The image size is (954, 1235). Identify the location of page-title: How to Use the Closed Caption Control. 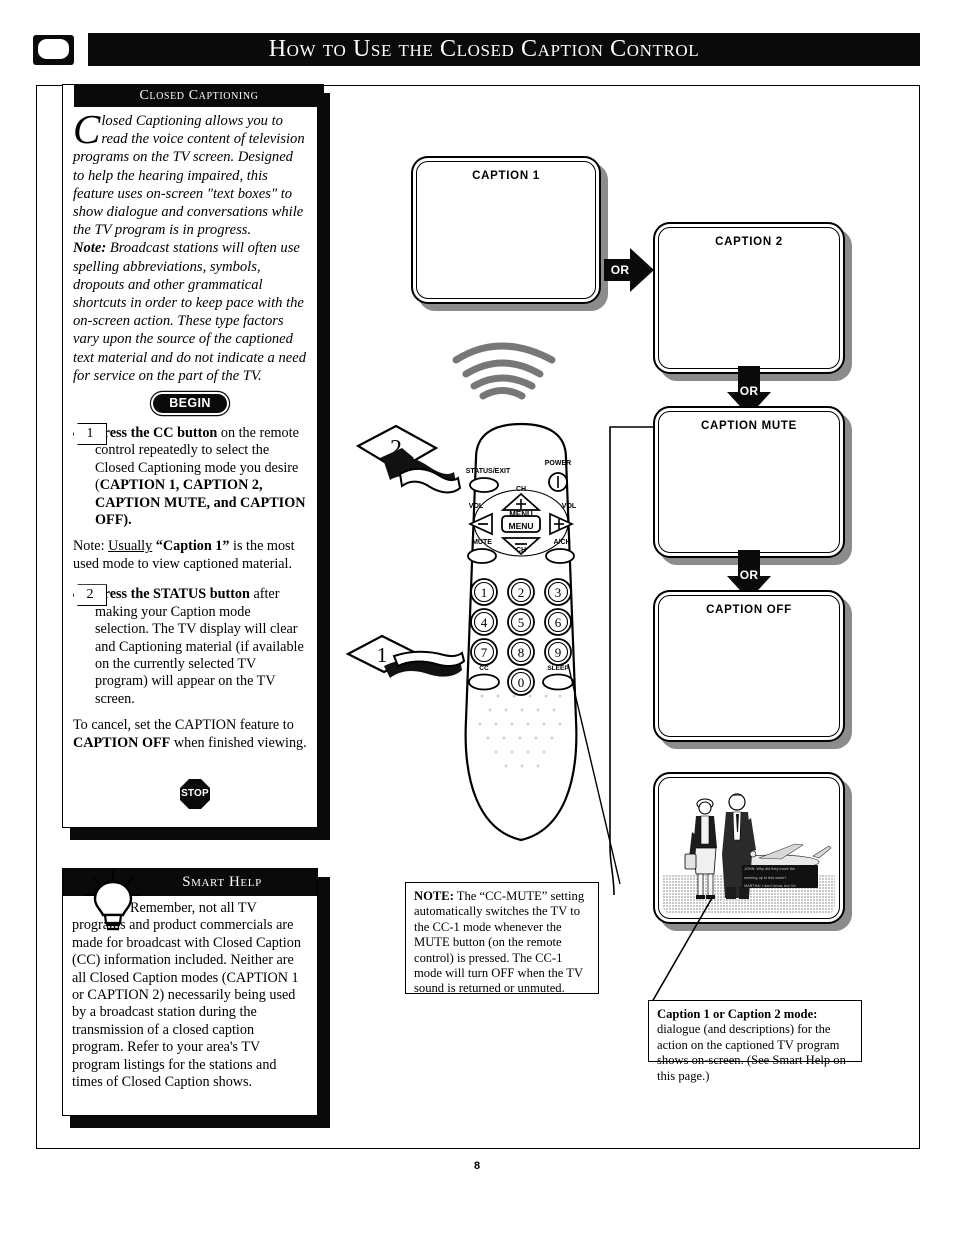
(484, 49).